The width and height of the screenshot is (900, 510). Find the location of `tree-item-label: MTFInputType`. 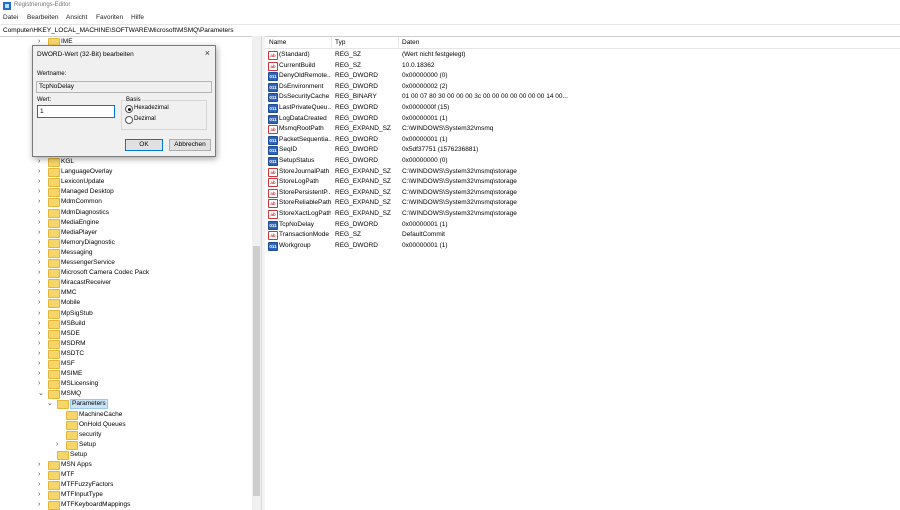

tree-item-label: MTFInputType is located at coordinates (82, 495).